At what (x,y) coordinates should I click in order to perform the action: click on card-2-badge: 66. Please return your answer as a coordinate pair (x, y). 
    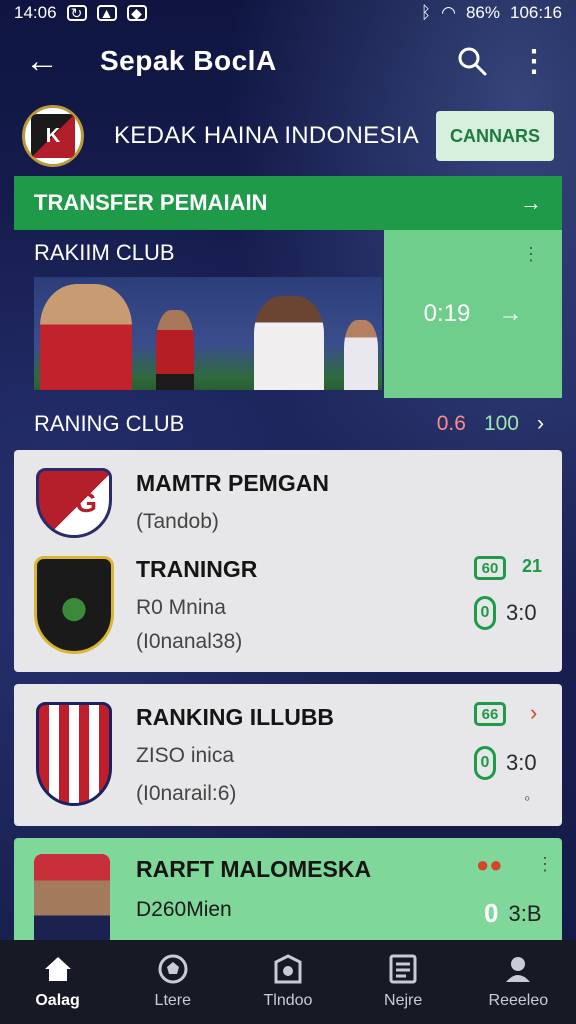
    Looking at the image, I should click on (490, 714).